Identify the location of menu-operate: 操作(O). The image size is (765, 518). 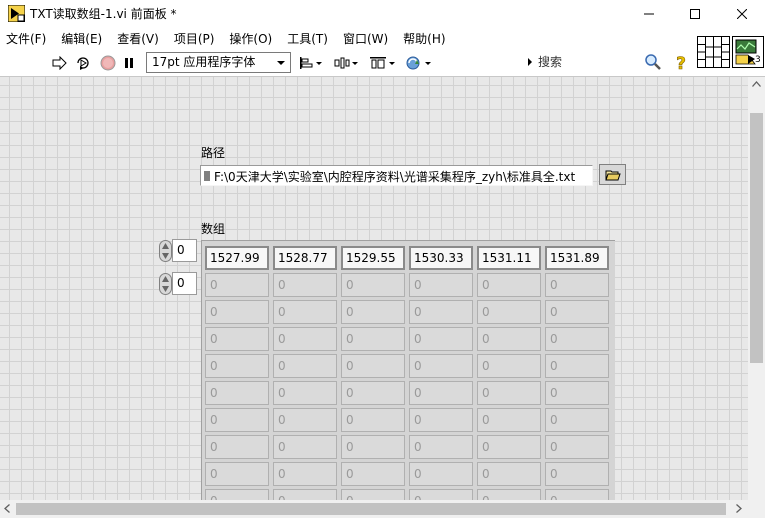
(250, 38).